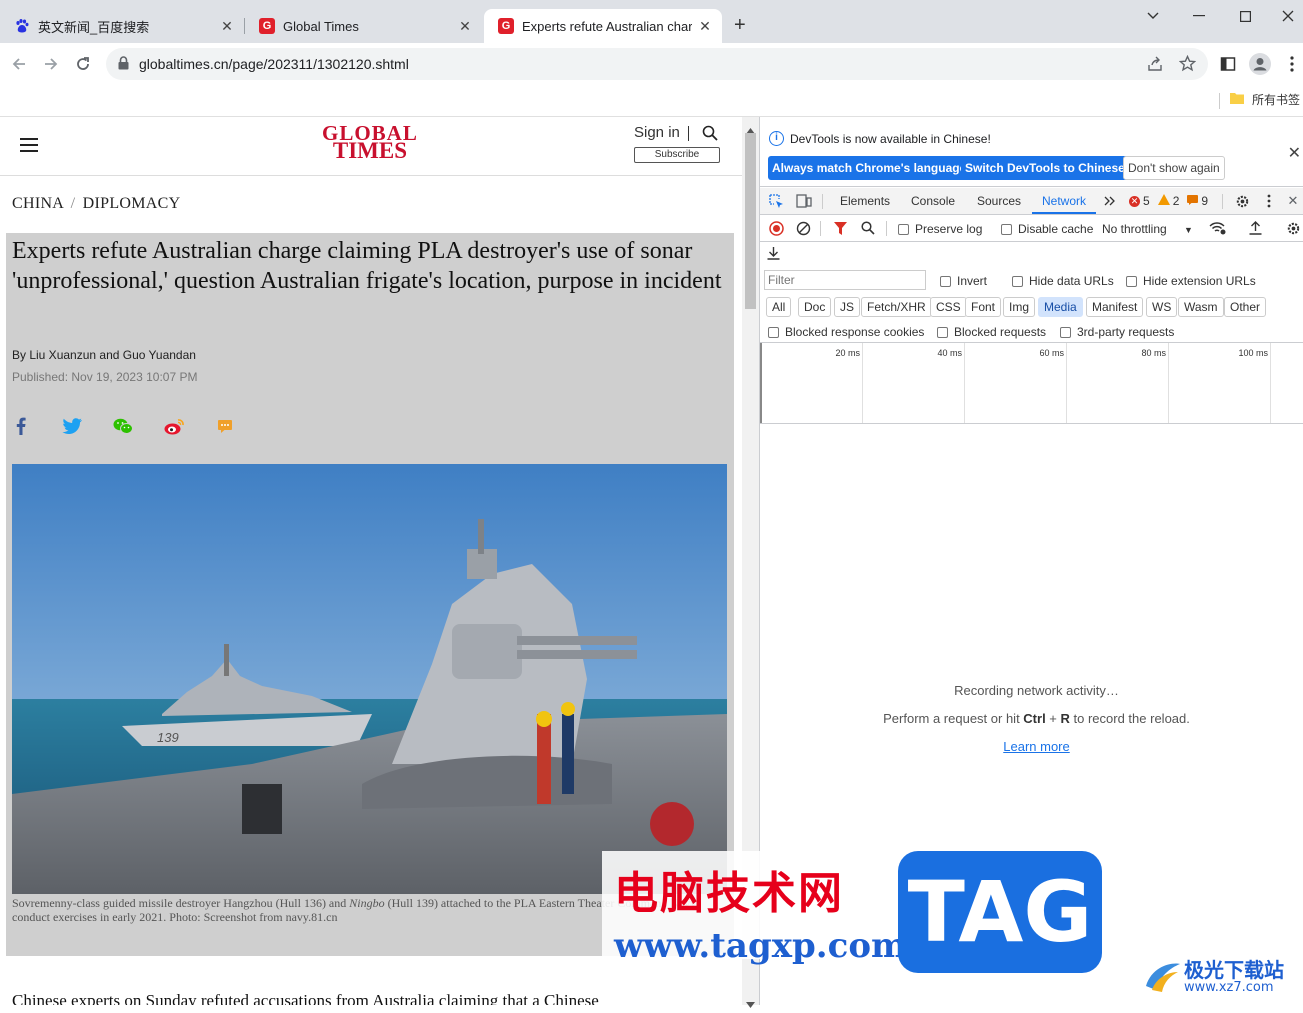  I want to click on preserve-log-checkbox: Preserve log, so click(940, 229).